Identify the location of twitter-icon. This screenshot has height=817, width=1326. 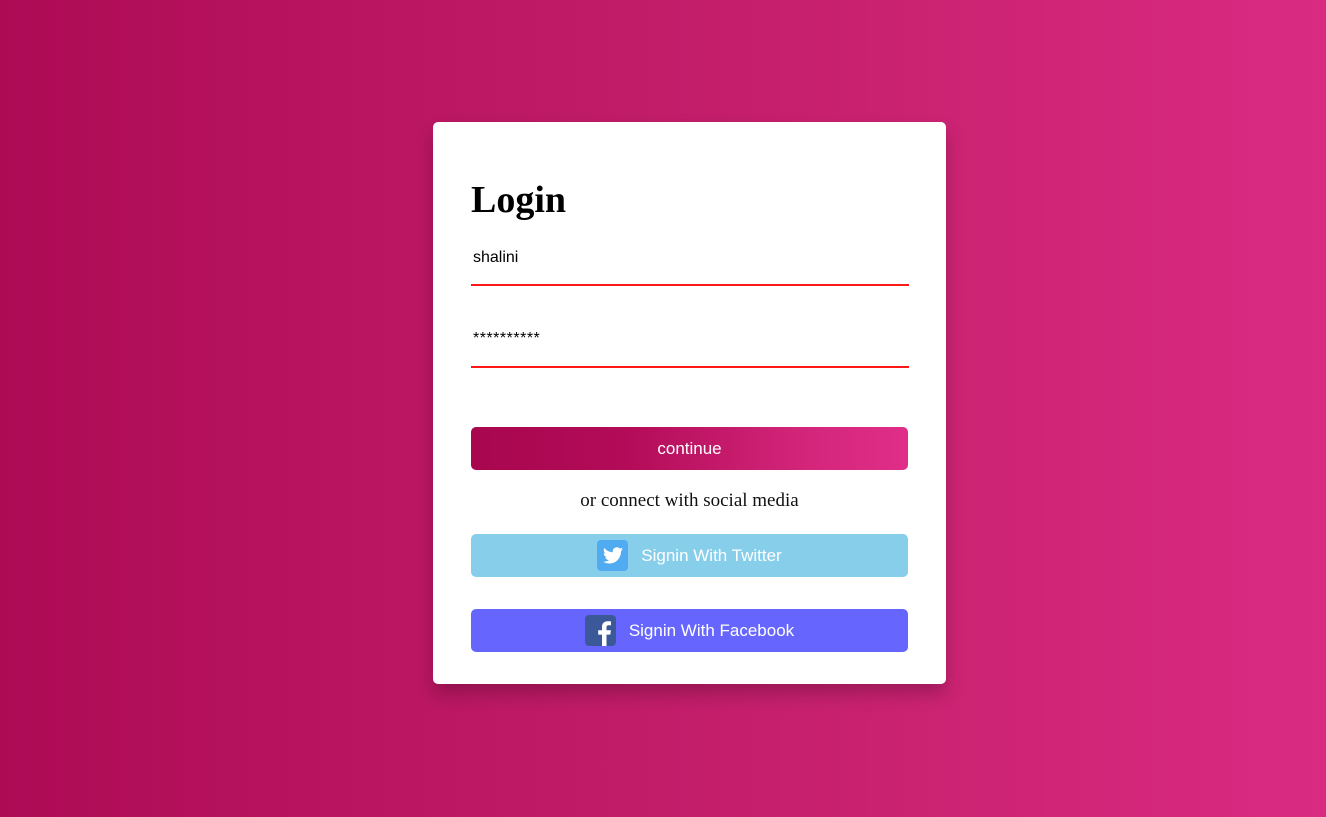
(613, 555).